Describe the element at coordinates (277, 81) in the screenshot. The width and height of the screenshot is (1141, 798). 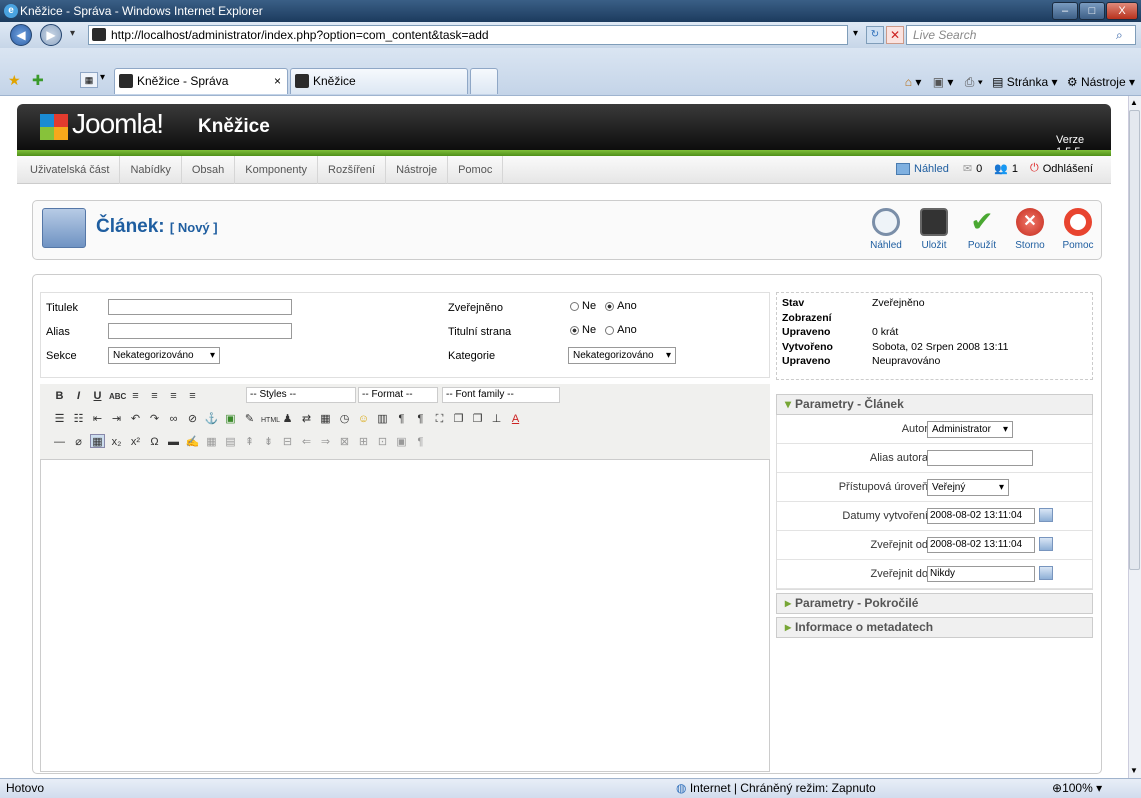
I see `tab-close-icon: ×` at that location.